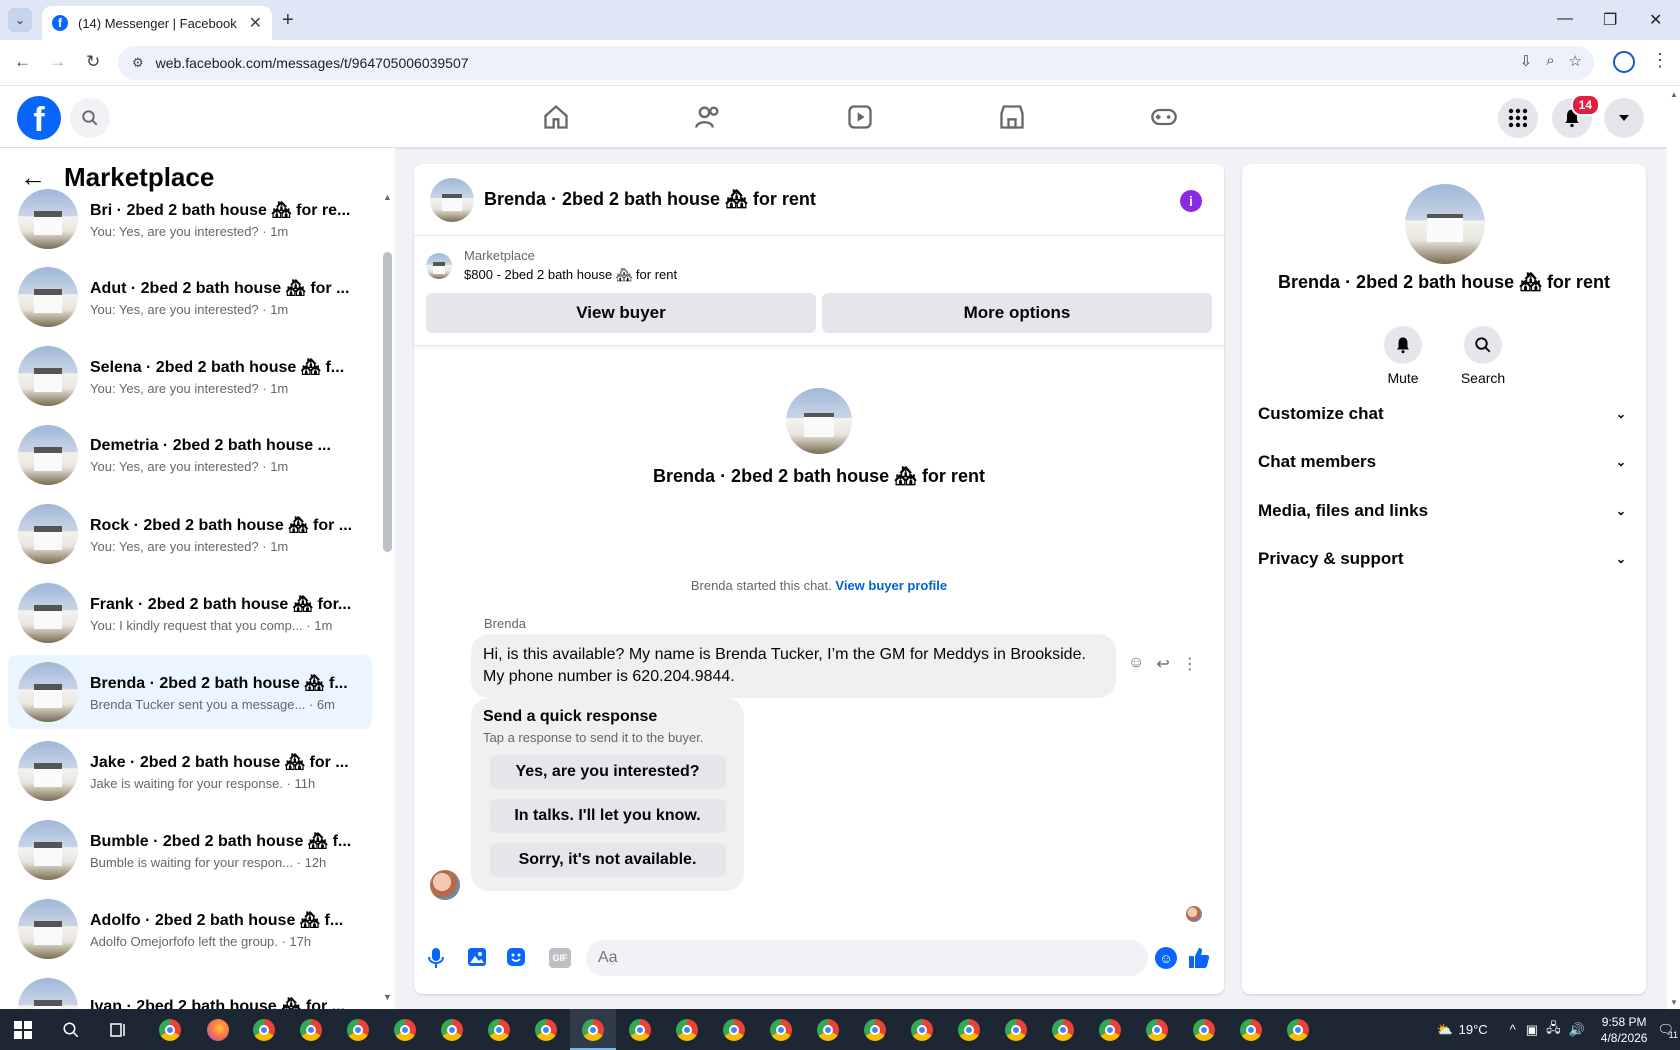  Describe the element at coordinates (607, 772) in the screenshot. I see `quick-response-option: Yes, are you interested?` at that location.